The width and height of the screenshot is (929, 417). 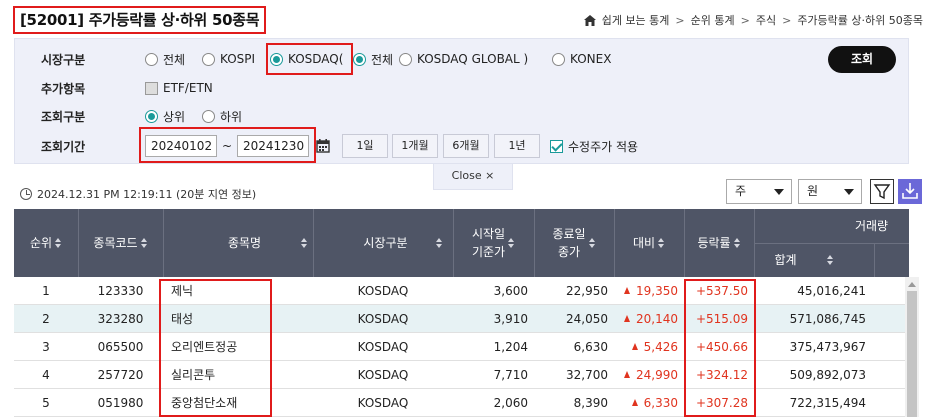 What do you see at coordinates (365, 146) in the screenshot?
I see `period-1d-button: 1일` at bounding box center [365, 146].